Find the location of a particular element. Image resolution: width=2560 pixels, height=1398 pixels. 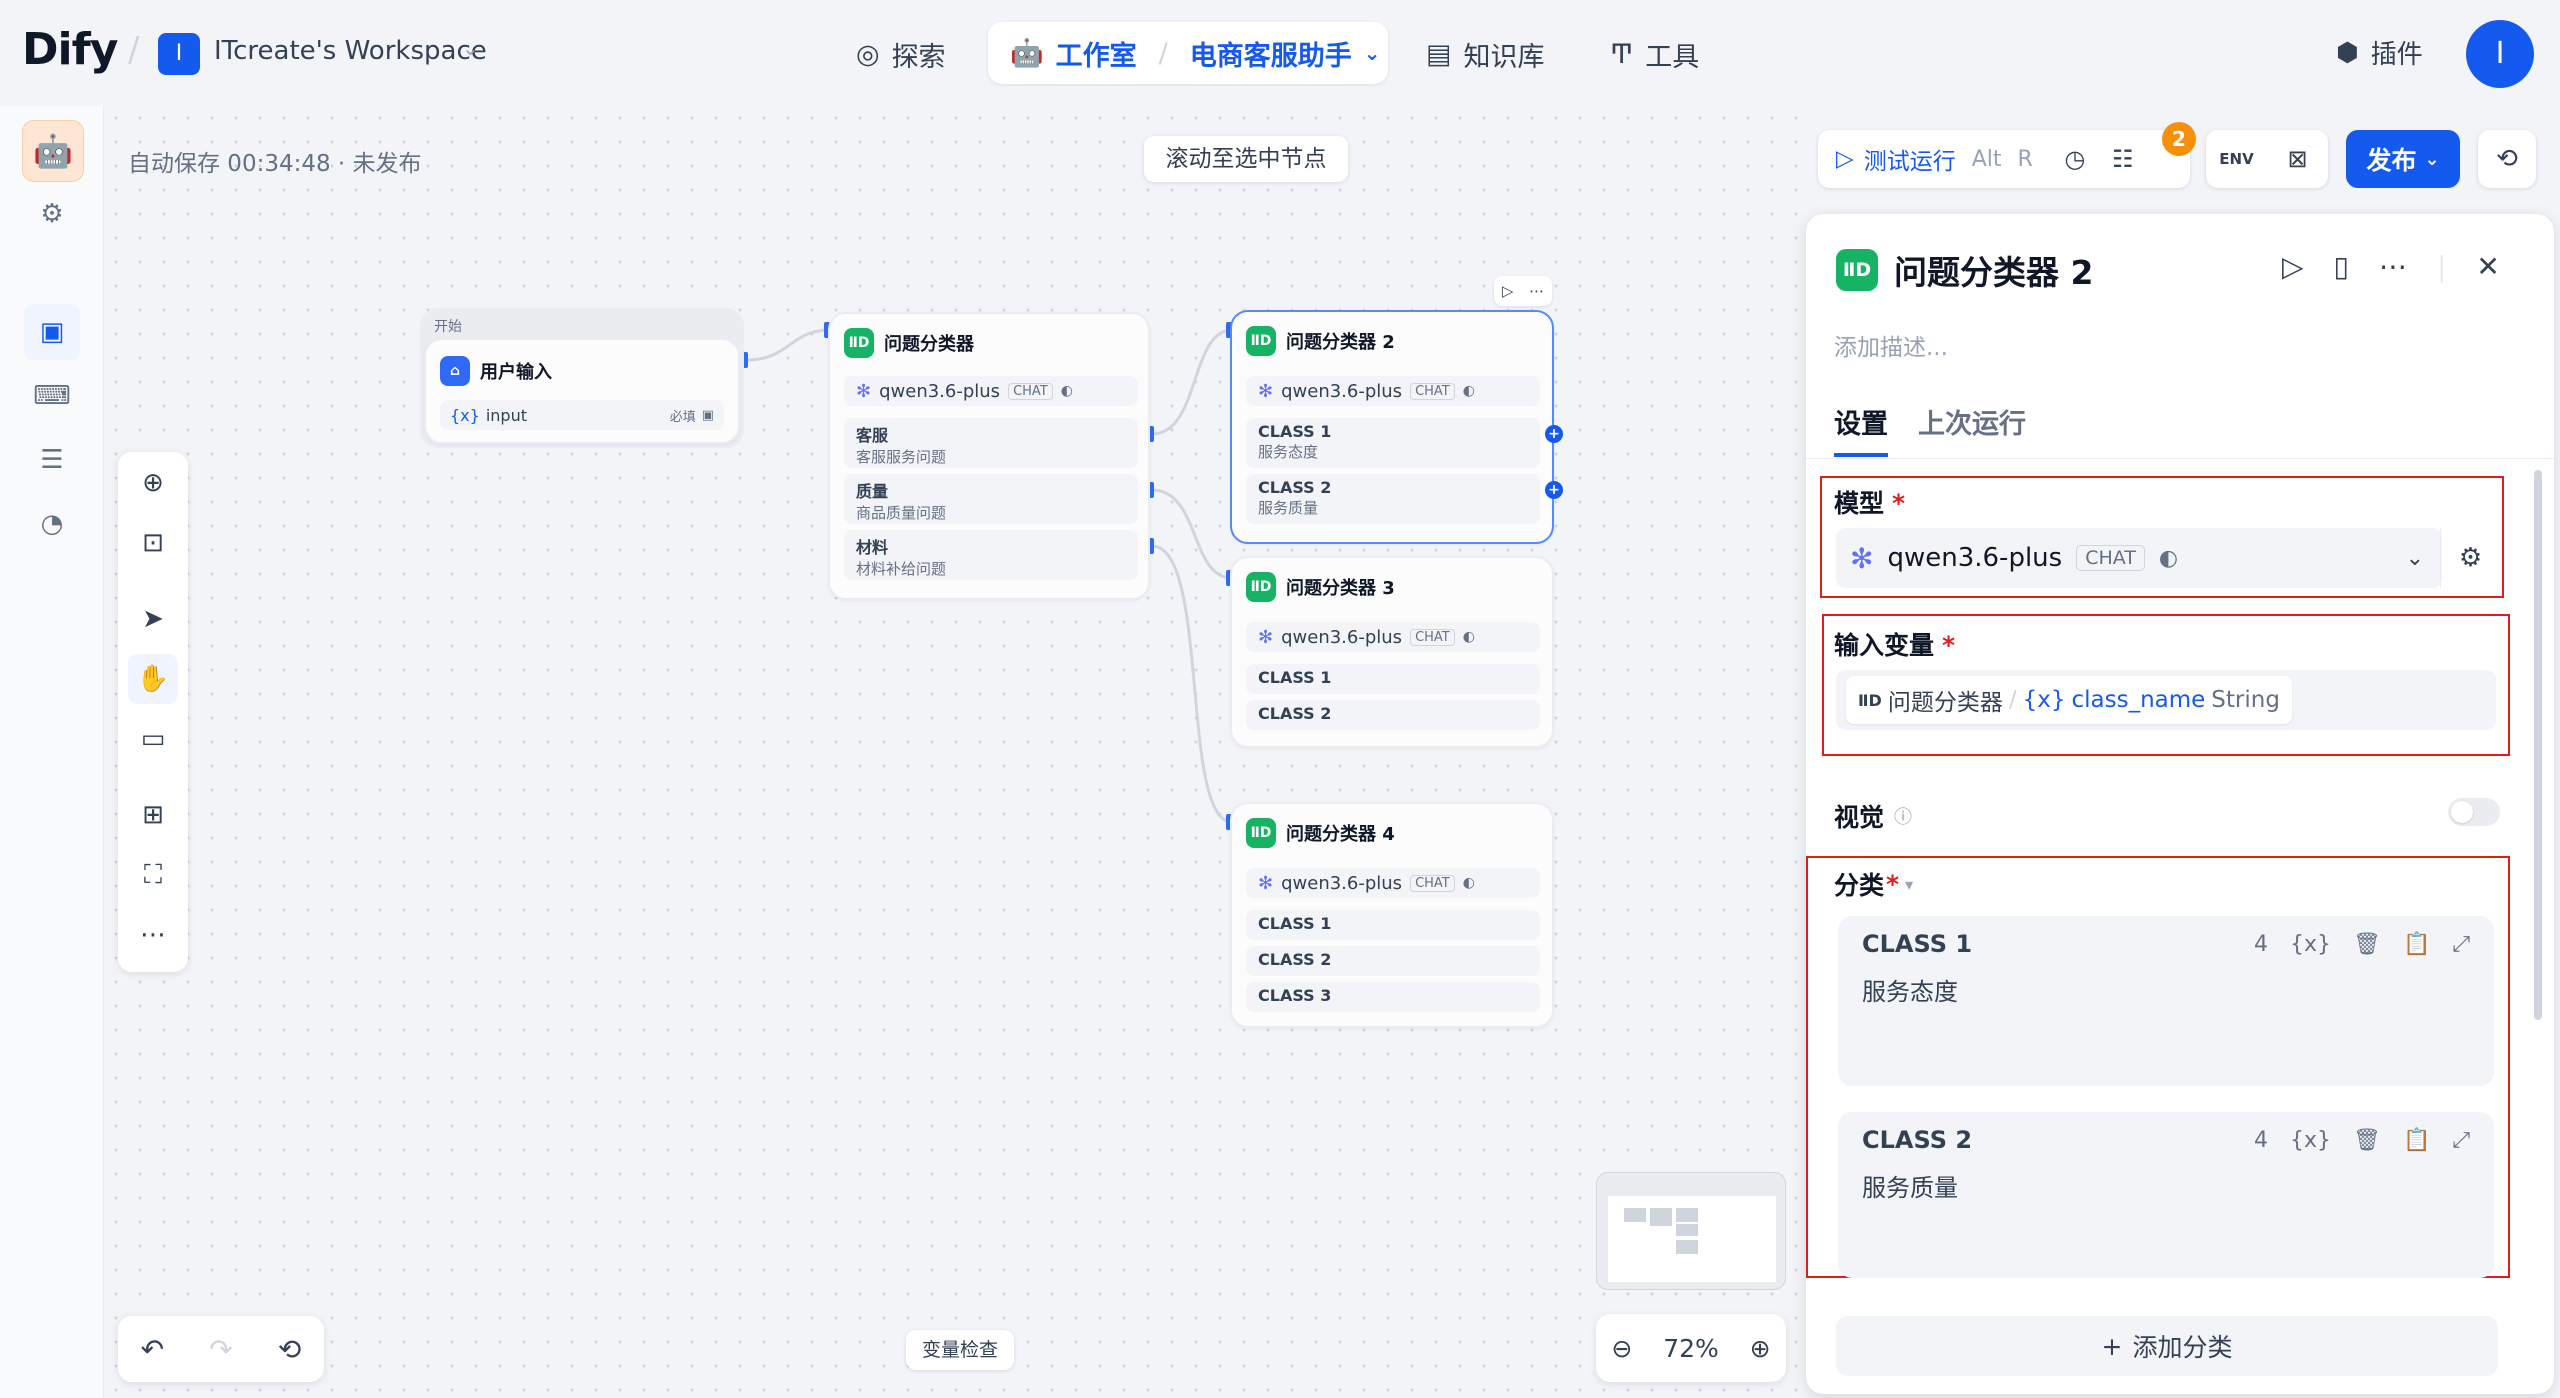

var-node-name: 问题分类器 is located at coordinates (1945, 703).